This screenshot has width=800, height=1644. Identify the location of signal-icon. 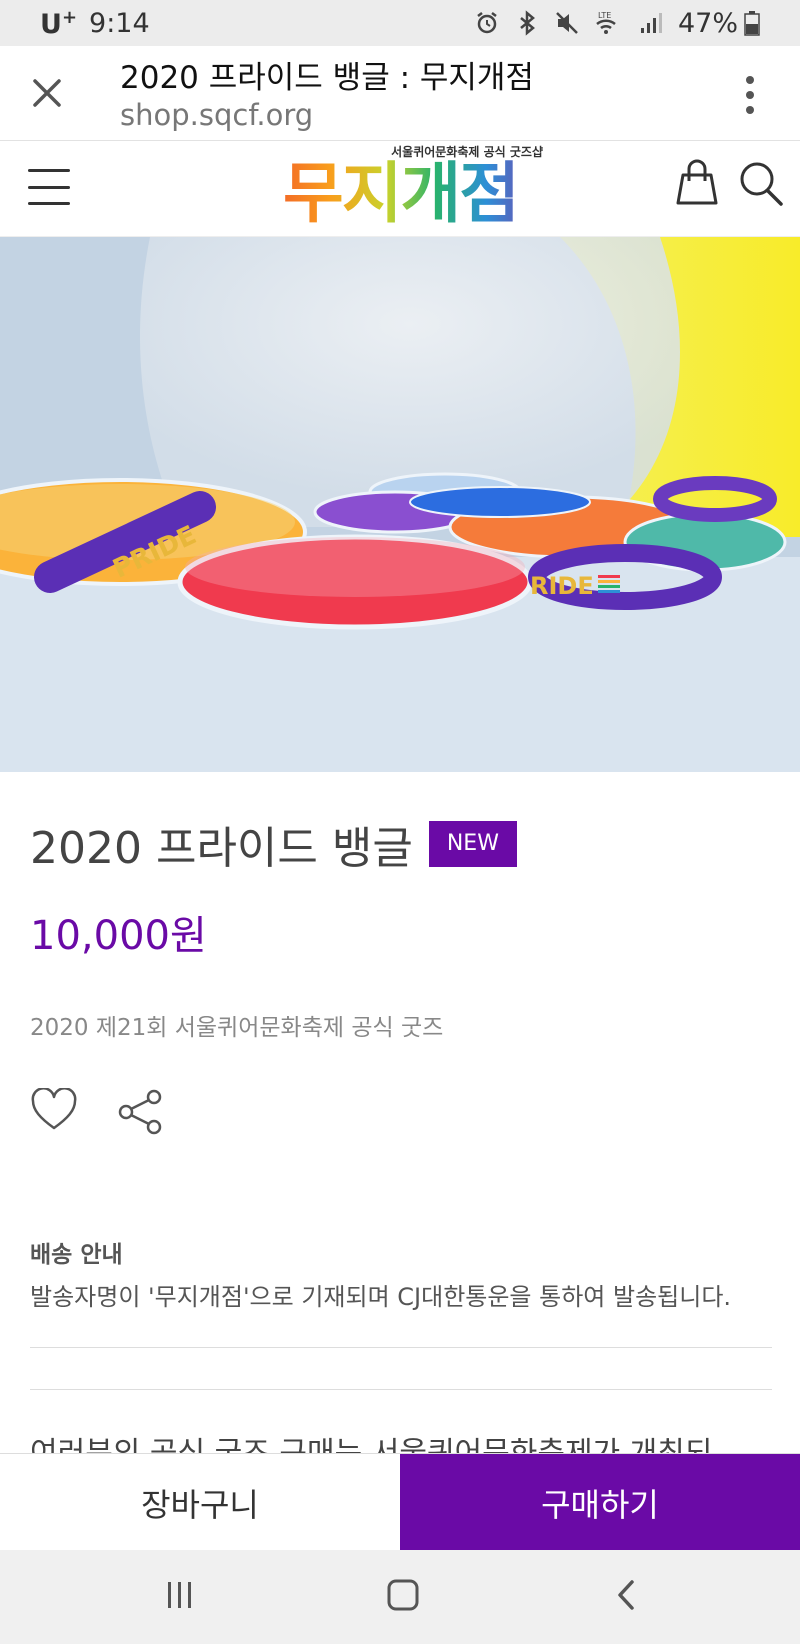
(651, 23).